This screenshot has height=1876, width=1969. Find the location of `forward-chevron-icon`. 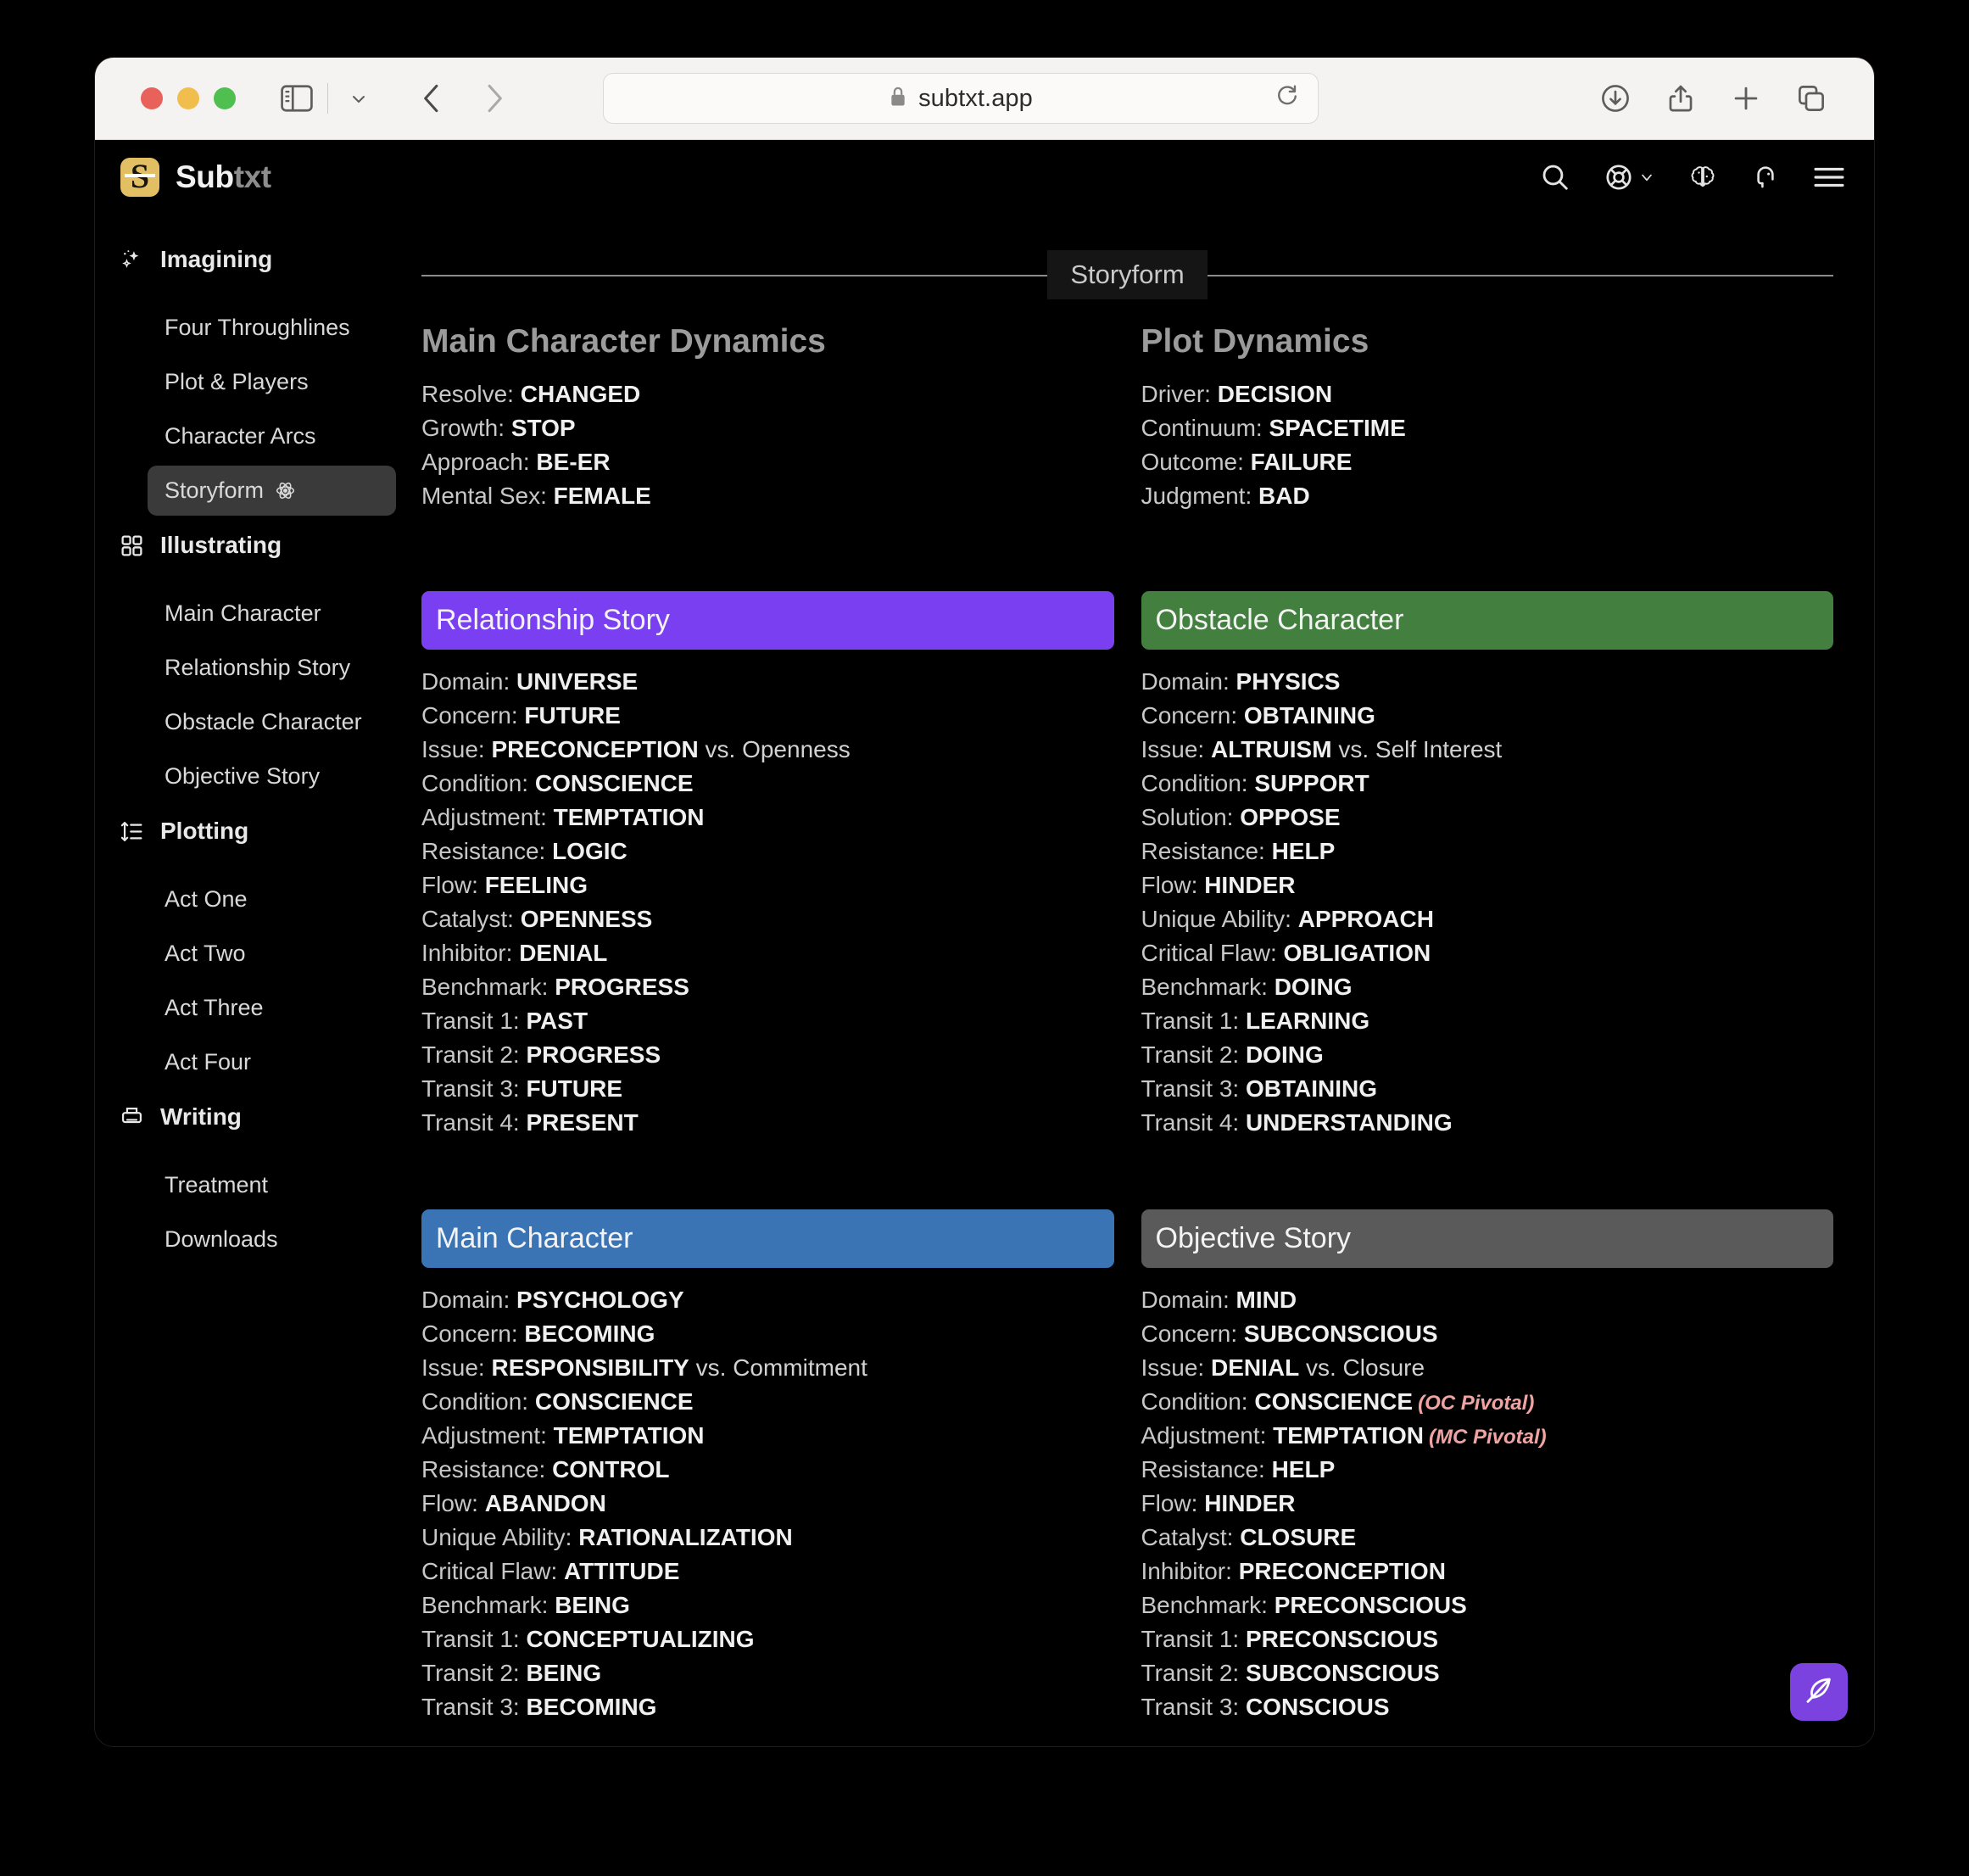

forward-chevron-icon is located at coordinates (494, 98).